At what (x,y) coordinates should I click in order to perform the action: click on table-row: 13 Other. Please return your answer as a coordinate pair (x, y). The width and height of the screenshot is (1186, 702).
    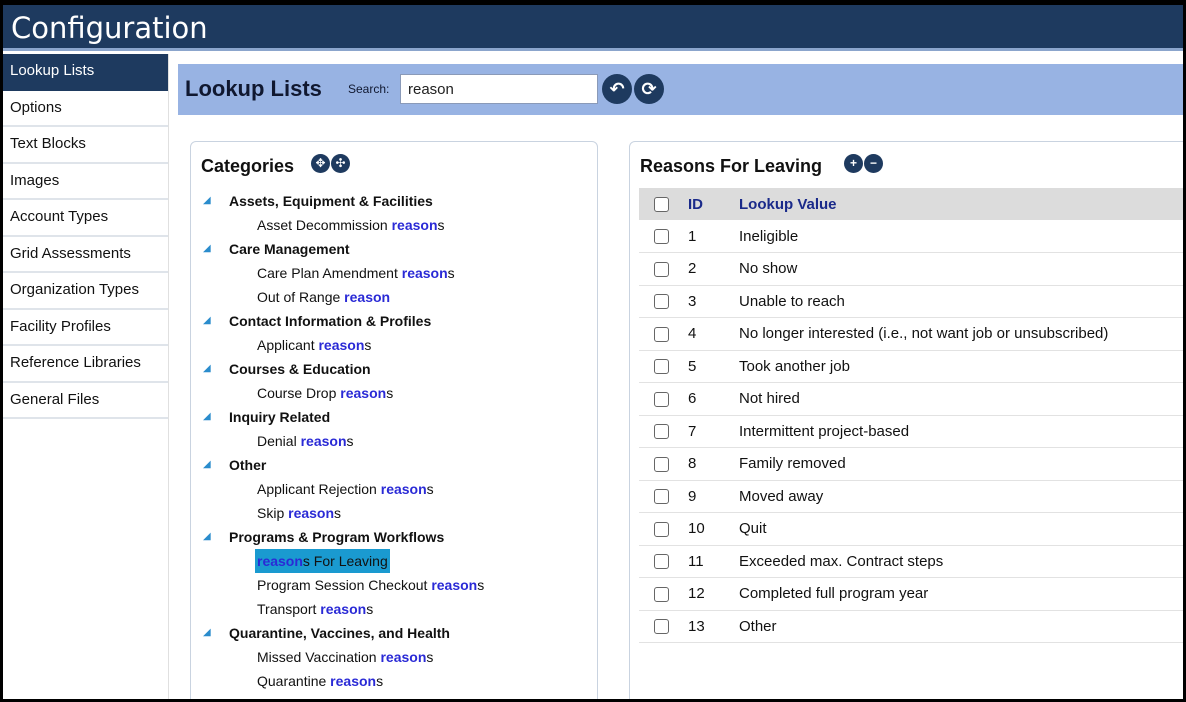
    Looking at the image, I should click on (911, 626).